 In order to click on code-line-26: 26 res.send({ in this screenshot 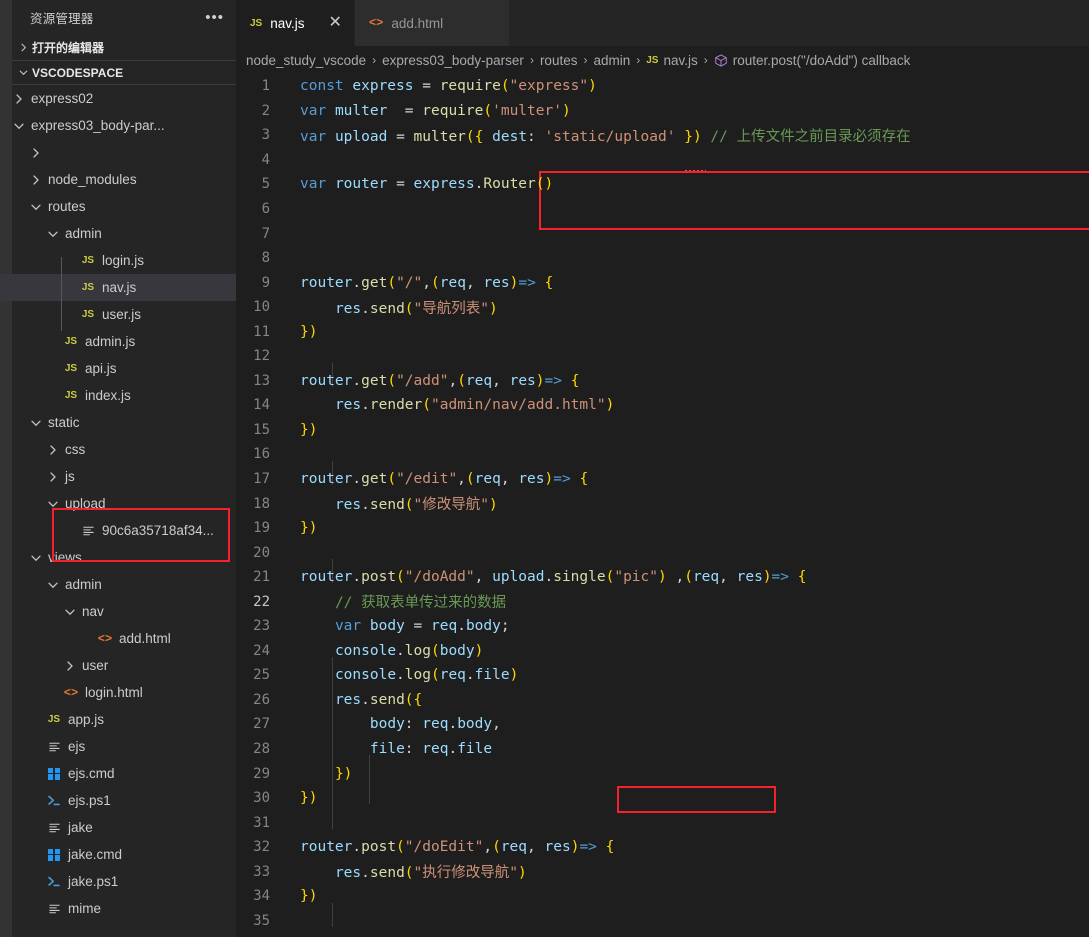, I will do `click(662, 700)`.